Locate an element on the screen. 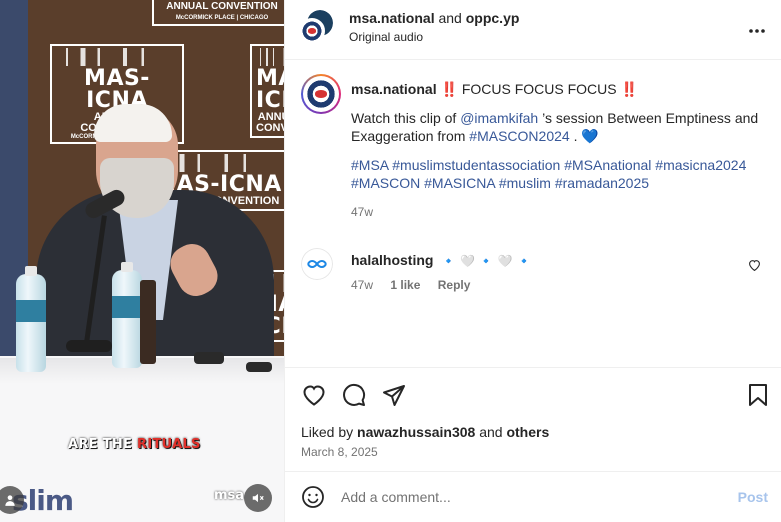 This screenshot has height=522, width=781. smiley-icon is located at coordinates (313, 497).